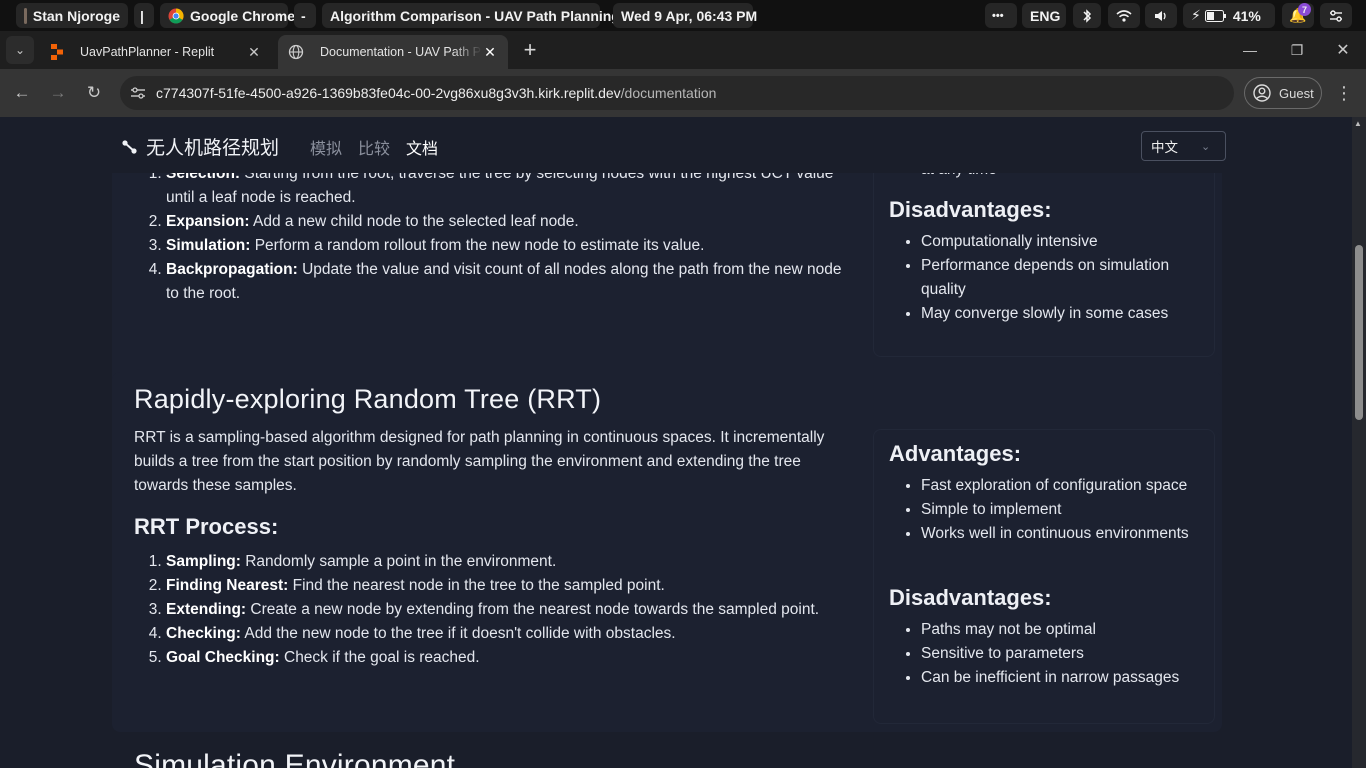 Image resolution: width=1366 pixels, height=768 pixels. Describe the element at coordinates (1359, 332) in the screenshot. I see `scrollbar-thumb` at that location.